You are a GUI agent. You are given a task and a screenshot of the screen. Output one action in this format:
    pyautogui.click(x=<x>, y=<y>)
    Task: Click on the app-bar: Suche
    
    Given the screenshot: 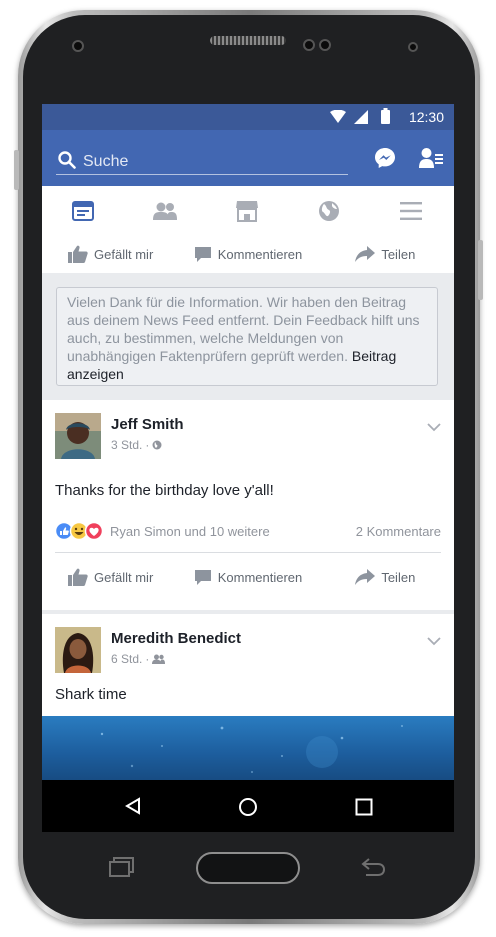 What is the action you would take?
    pyautogui.click(x=248, y=158)
    